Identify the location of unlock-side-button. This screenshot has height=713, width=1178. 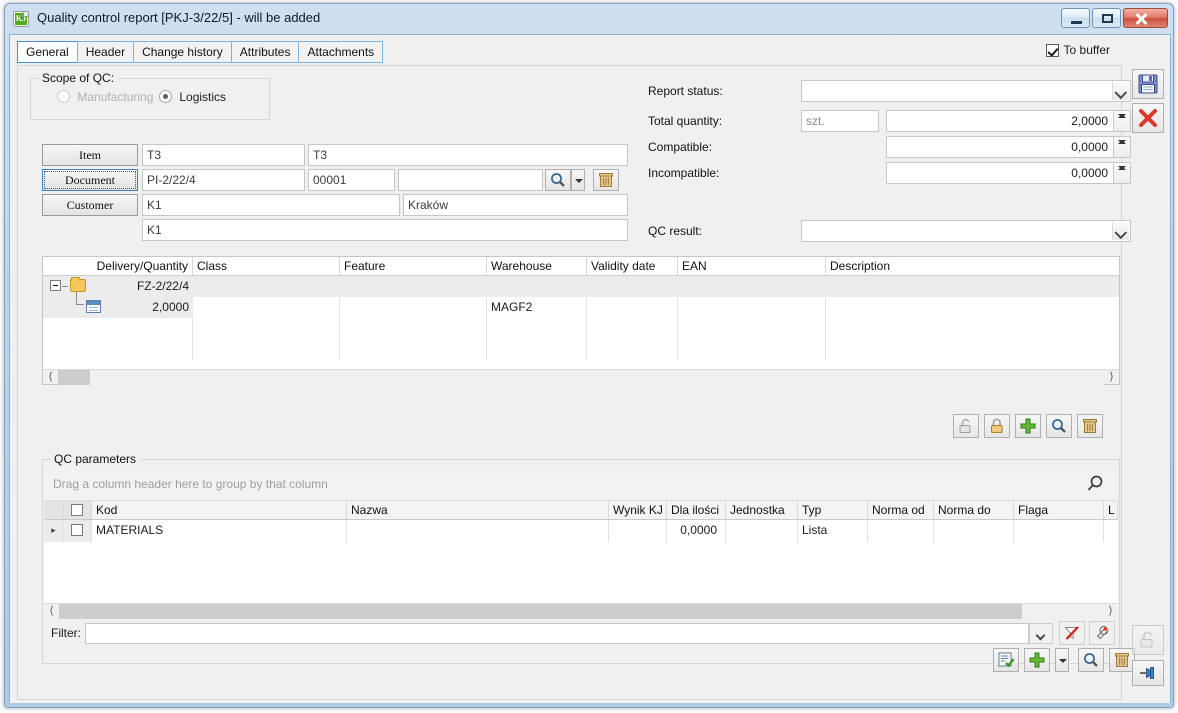
(1148, 640).